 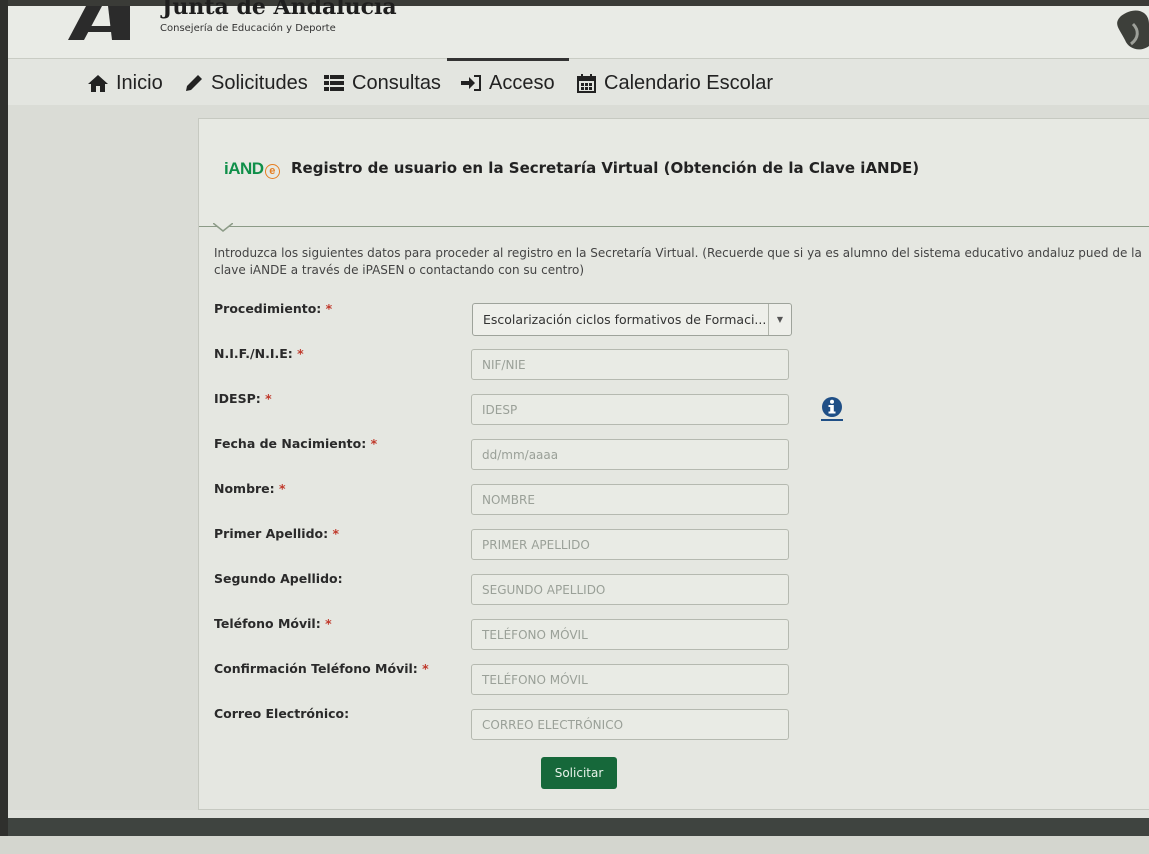 What do you see at coordinates (586, 83) in the screenshot?
I see `calendar-icon` at bounding box center [586, 83].